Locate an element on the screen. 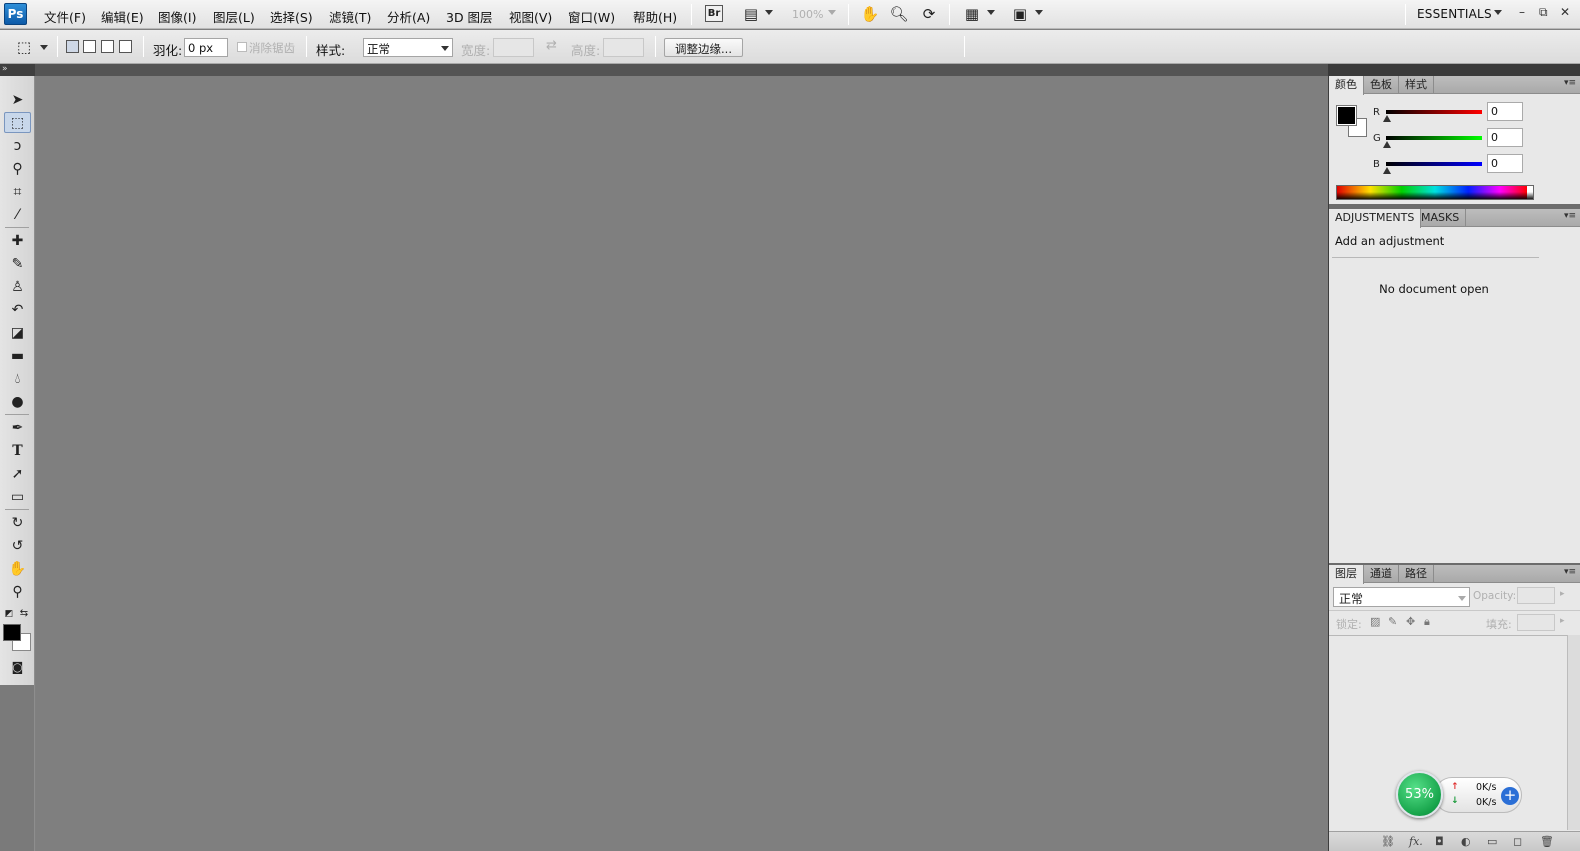 This screenshot has height=851, width=1580. close-icon: ✕ is located at coordinates (1565, 12).